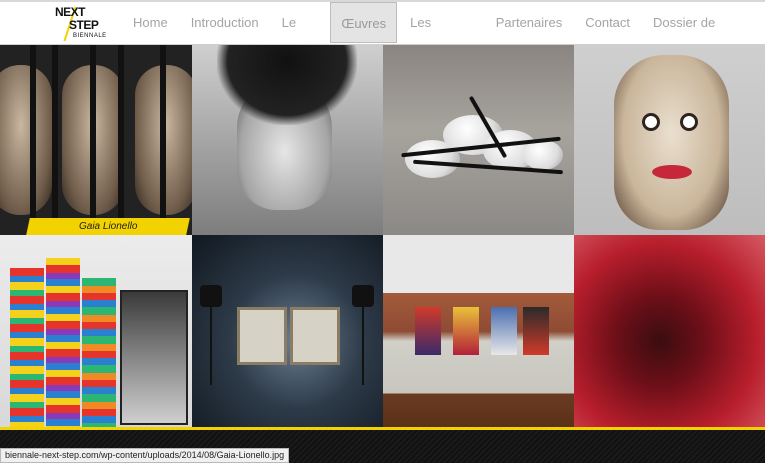 This screenshot has width=765, height=463. Describe the element at coordinates (364, 22) in the screenshot. I see `nav-oeuvres: Œuvres` at that location.